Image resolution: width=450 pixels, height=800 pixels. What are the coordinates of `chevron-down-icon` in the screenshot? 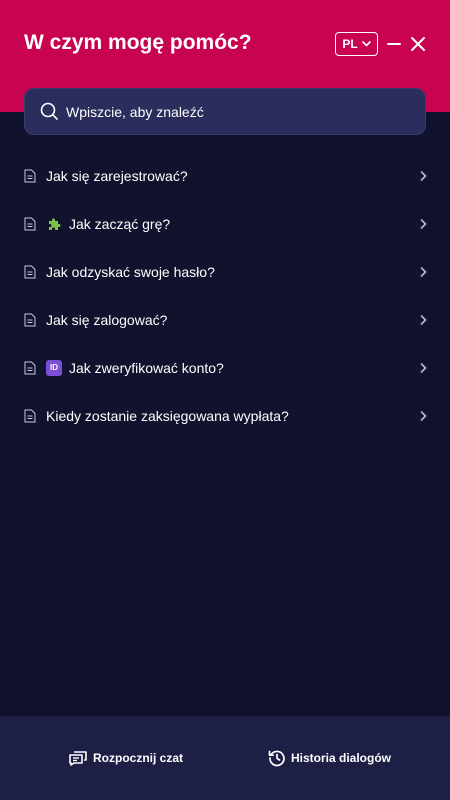 It's located at (366, 44).